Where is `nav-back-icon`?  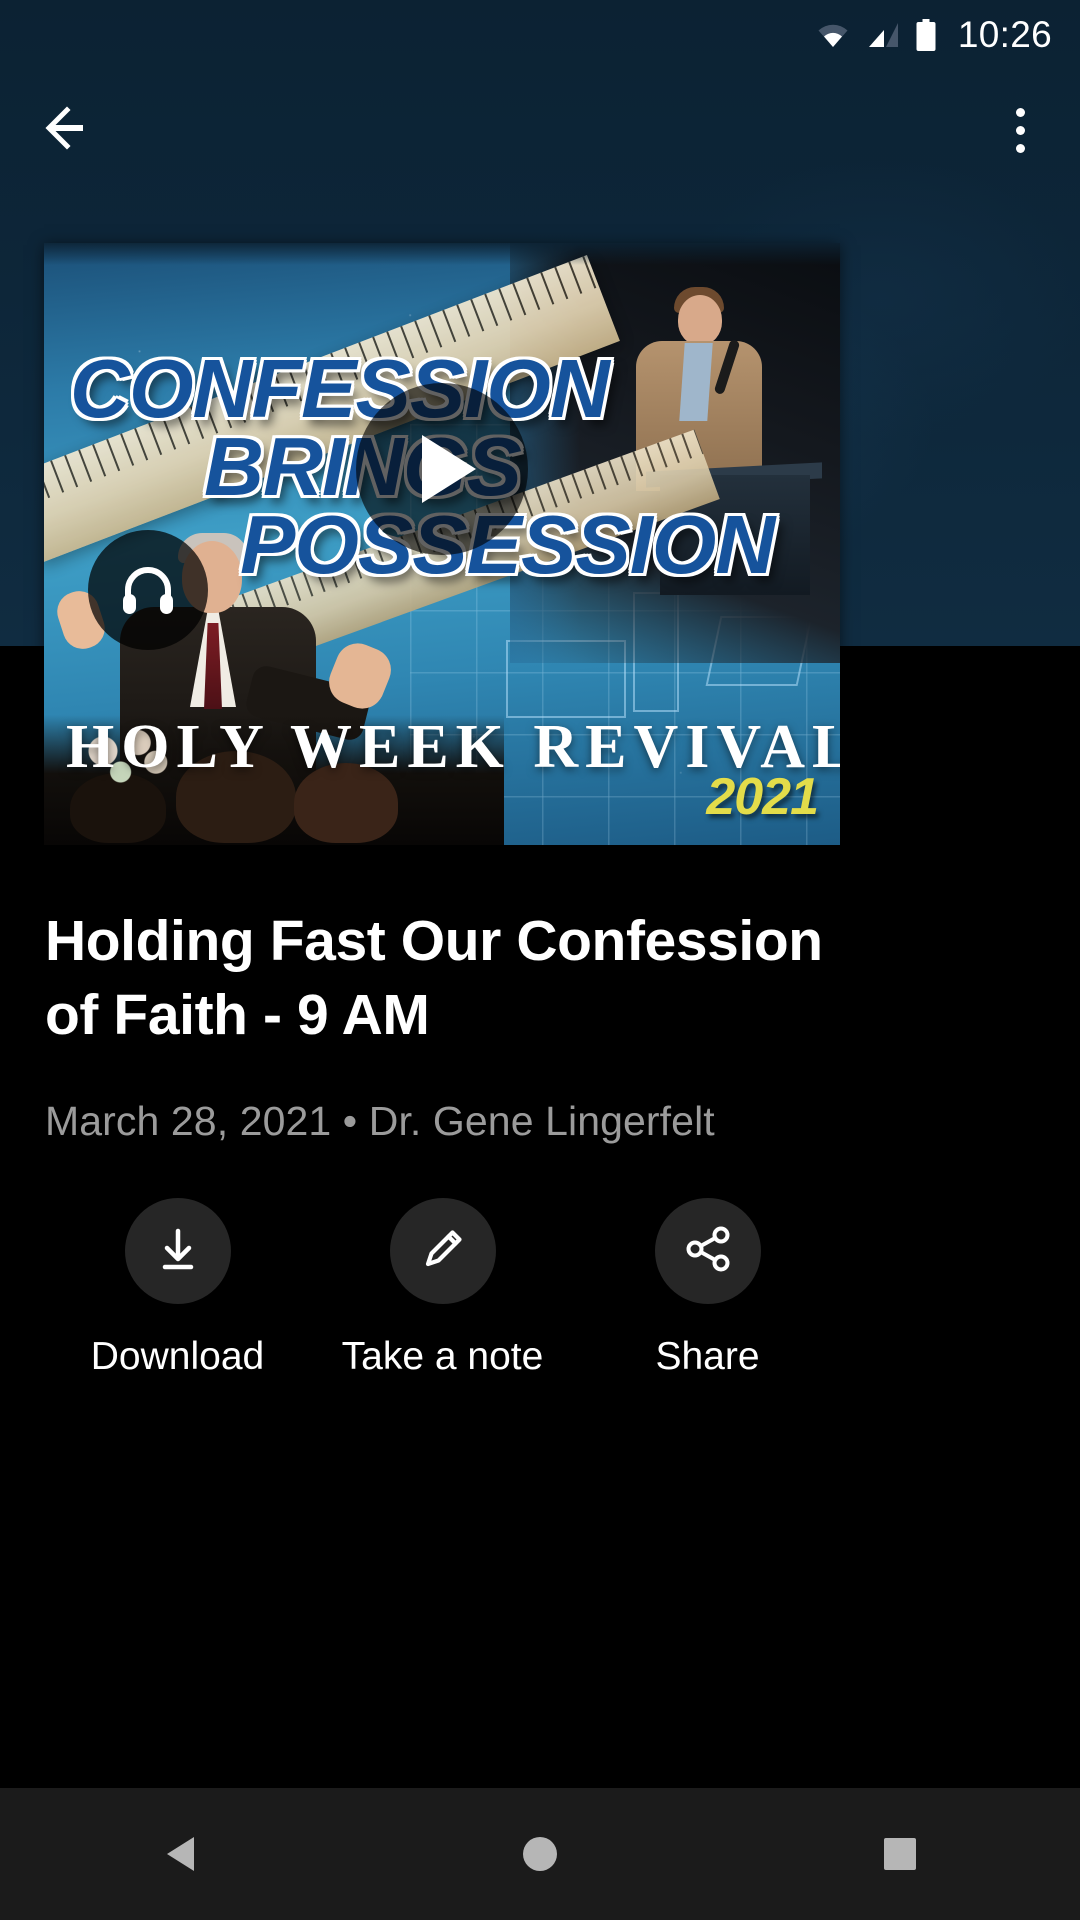 nav-back-icon is located at coordinates (180, 1854).